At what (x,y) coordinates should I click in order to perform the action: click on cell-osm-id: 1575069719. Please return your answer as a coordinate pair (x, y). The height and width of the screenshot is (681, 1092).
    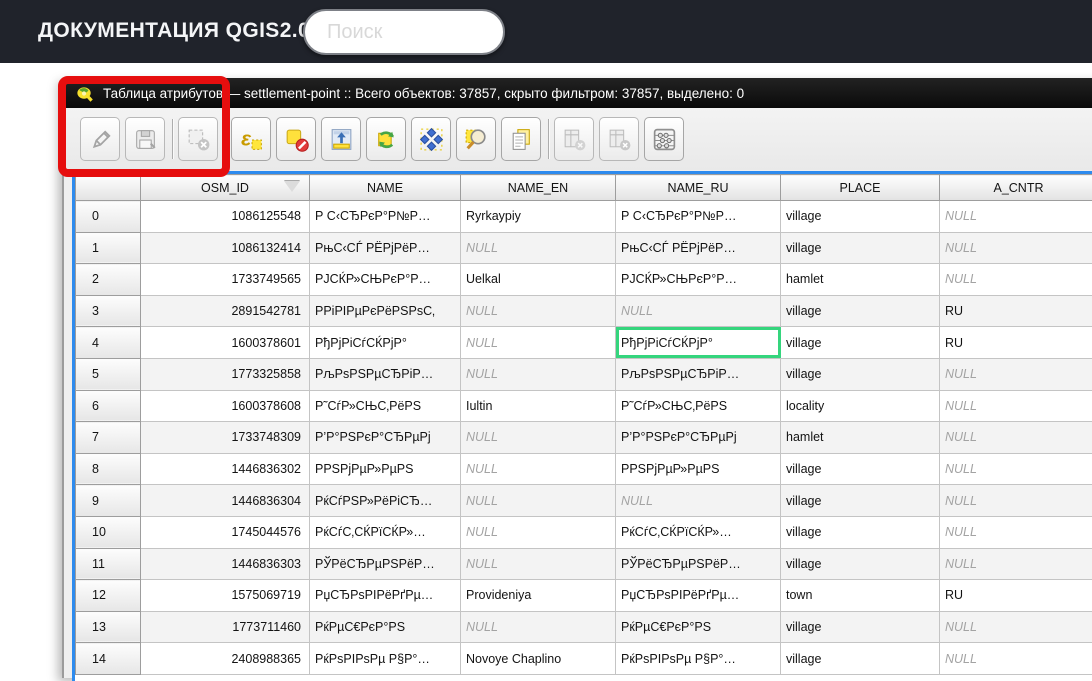
    Looking at the image, I should click on (225, 596).